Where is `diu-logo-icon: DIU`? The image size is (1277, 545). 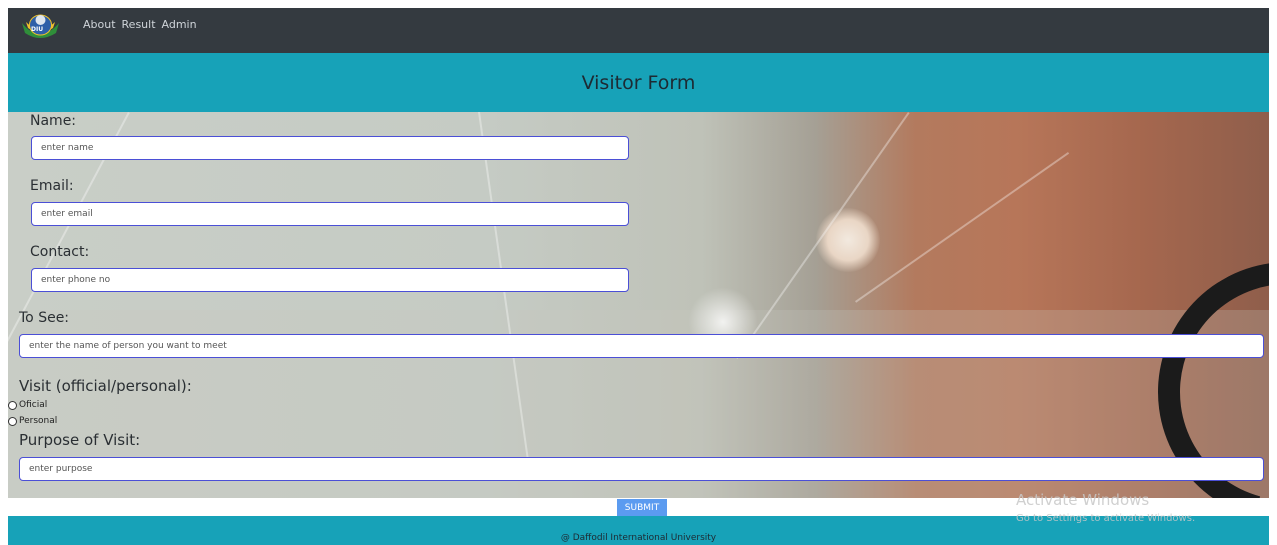 diu-logo-icon: DIU is located at coordinates (40, 26).